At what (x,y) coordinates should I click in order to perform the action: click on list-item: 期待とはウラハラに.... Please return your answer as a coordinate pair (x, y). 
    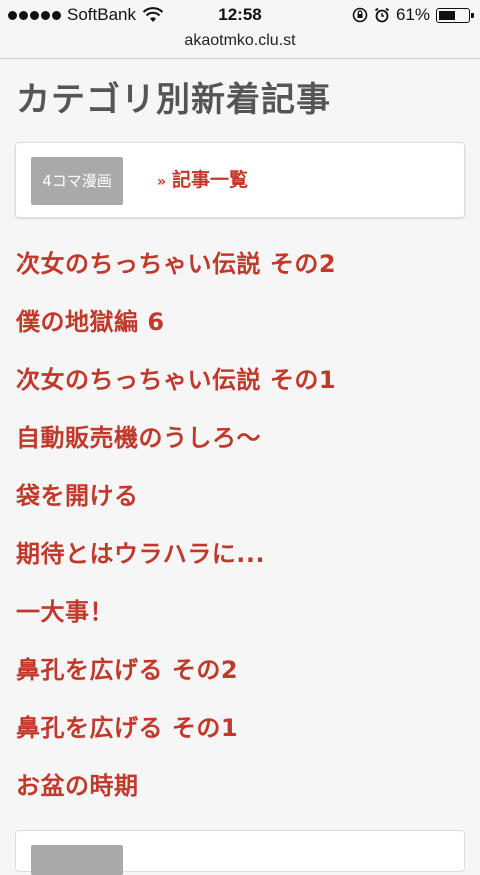
    Looking at the image, I should click on (176, 563).